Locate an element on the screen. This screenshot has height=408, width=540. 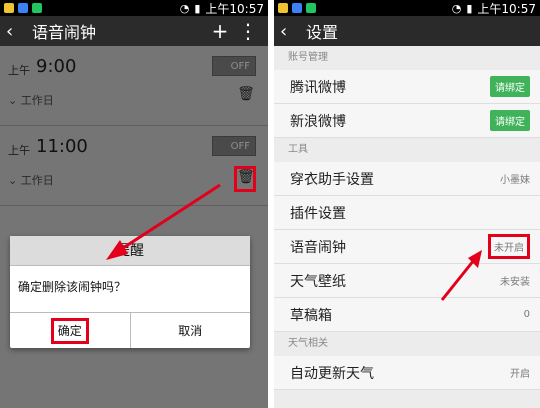
settings-row-drafts: 草稿箱 0 is located at coordinates (407, 315).